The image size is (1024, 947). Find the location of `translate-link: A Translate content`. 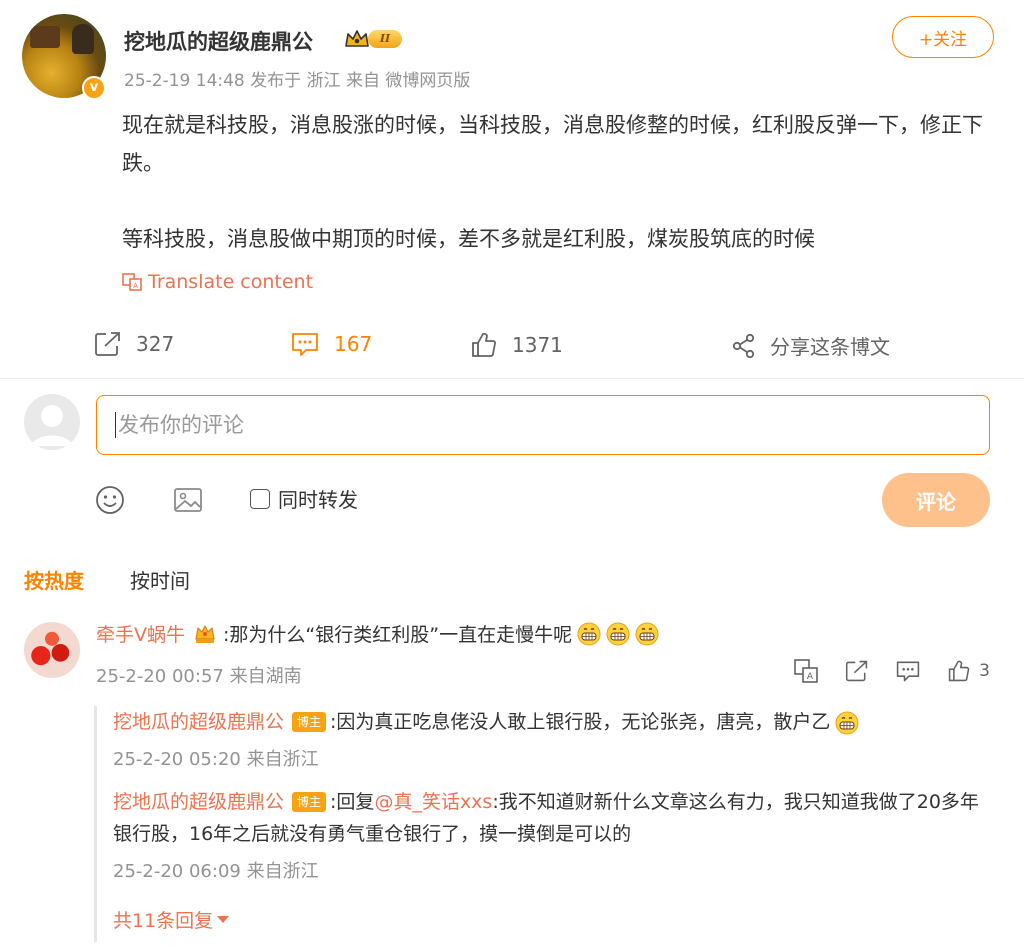

translate-link: A Translate content is located at coordinates (217, 282).